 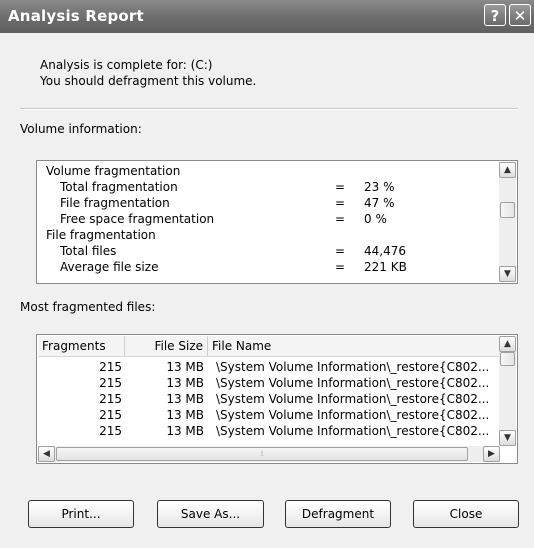 I want to click on volume-list-scrollbar: ▲ ▼, so click(x=507, y=222).